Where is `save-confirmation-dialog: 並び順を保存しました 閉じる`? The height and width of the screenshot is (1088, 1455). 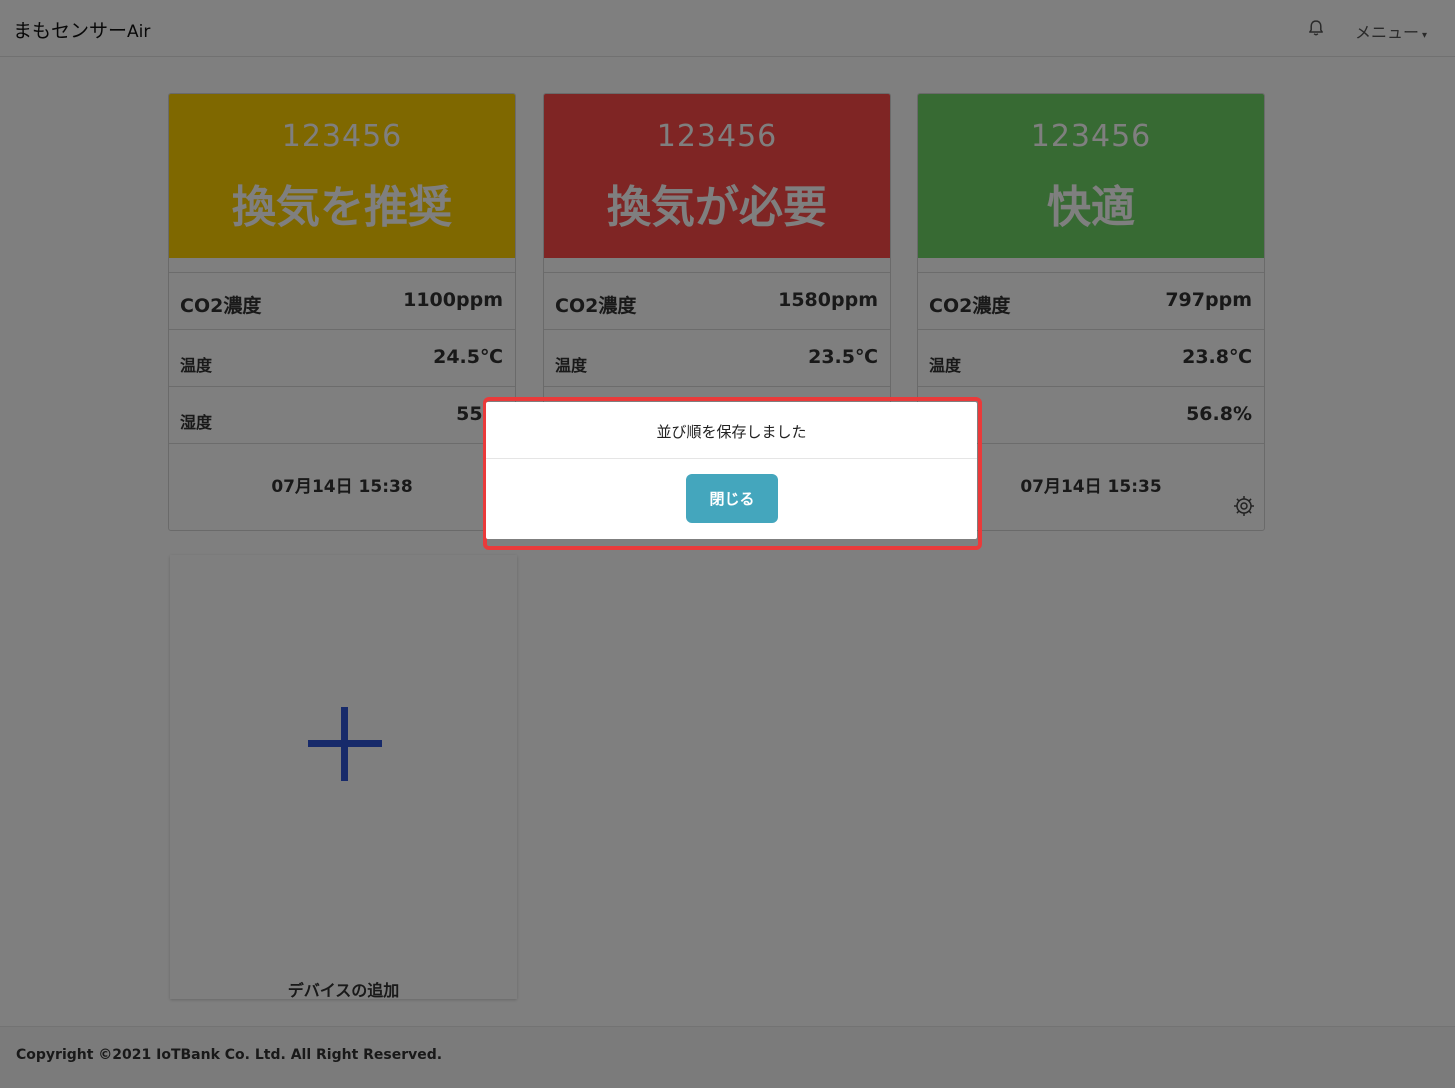 save-confirmation-dialog: 並び順を保存しました 閉じる is located at coordinates (731, 470).